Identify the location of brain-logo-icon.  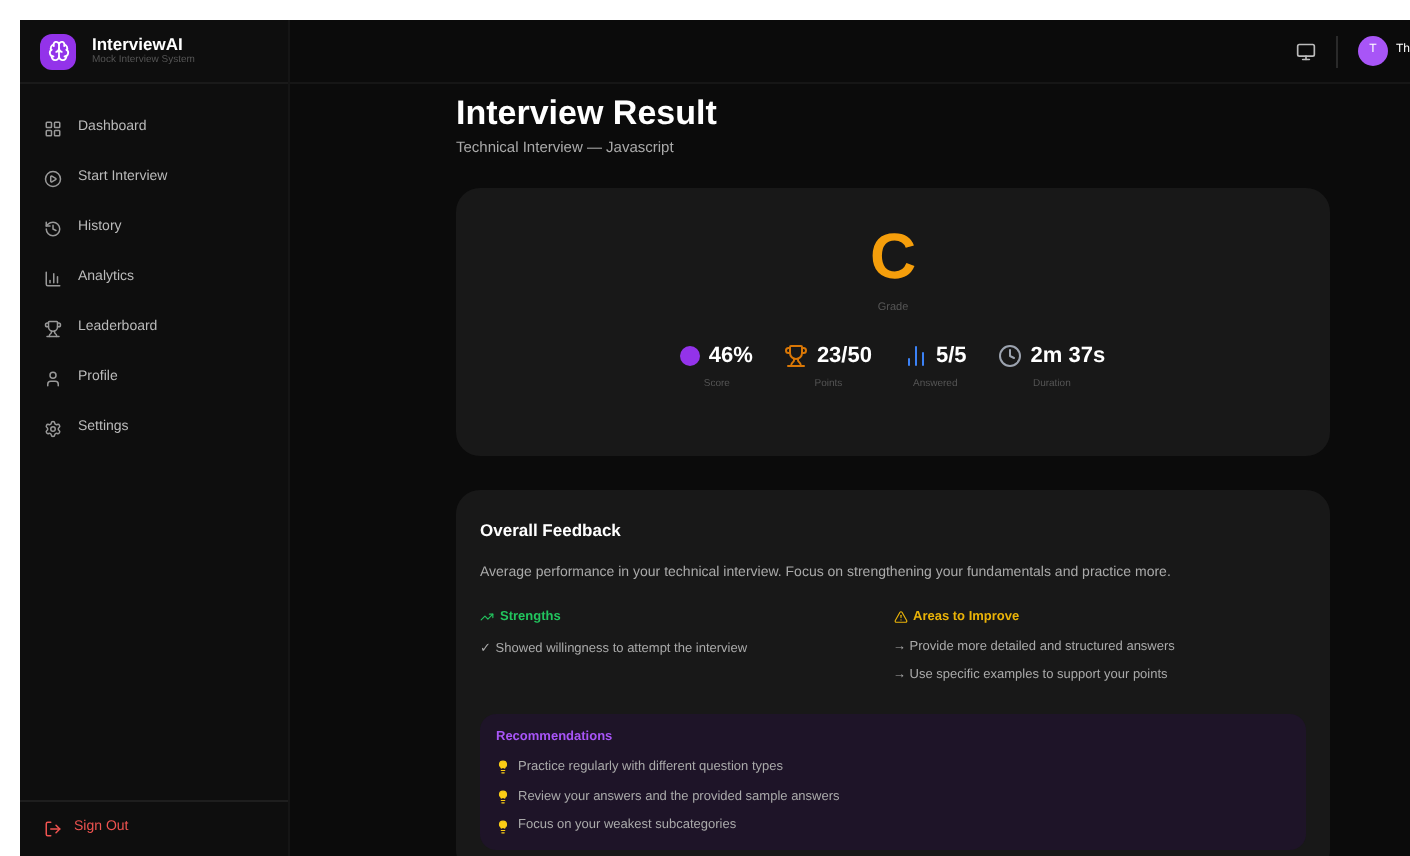
(58, 51).